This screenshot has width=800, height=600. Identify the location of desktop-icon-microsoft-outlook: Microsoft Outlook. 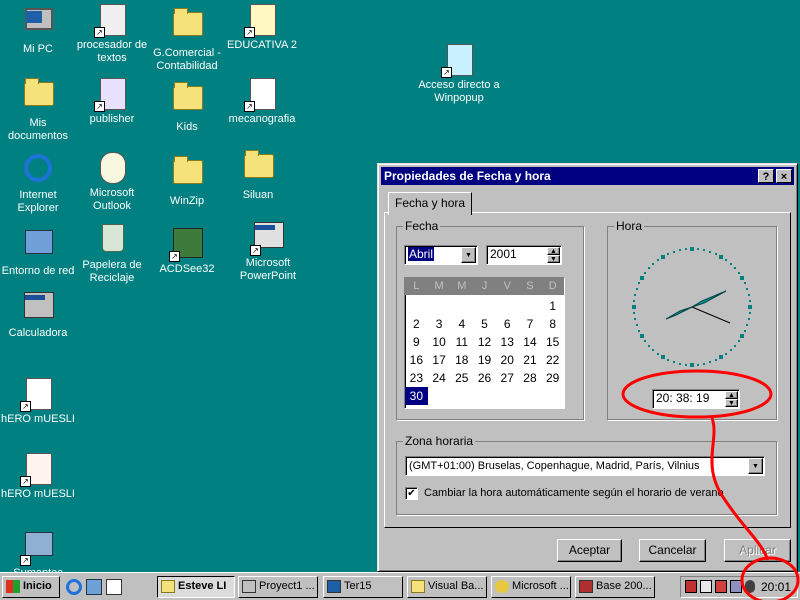
(112, 182).